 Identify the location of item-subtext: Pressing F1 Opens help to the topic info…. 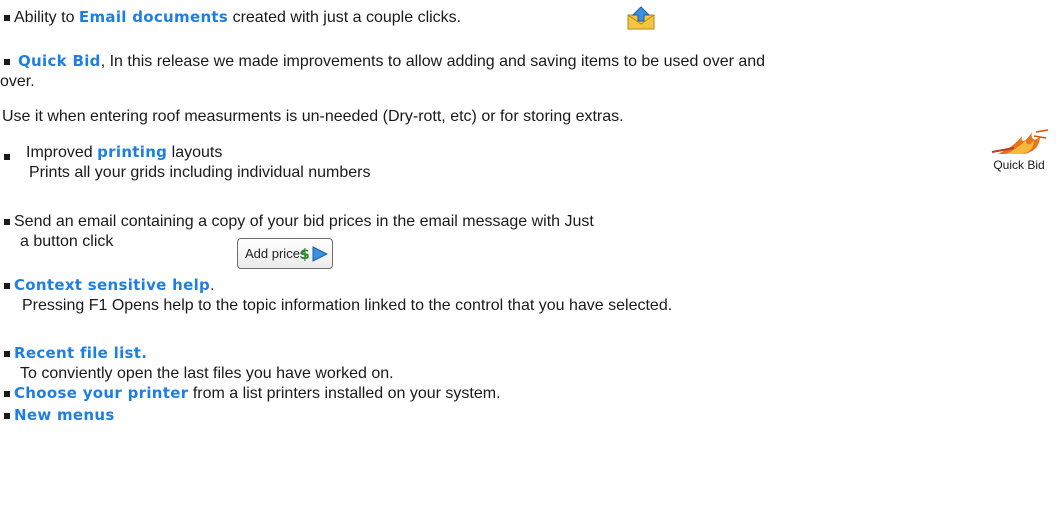
(347, 305).